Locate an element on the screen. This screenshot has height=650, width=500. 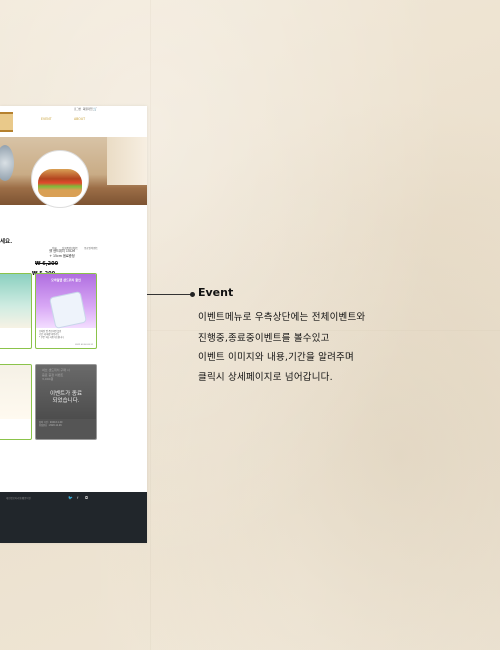
event-card-desc: 참여 기간 : 2020.11.20 당첨발표 : 2020.11.26 is located at coordinates (50, 424).